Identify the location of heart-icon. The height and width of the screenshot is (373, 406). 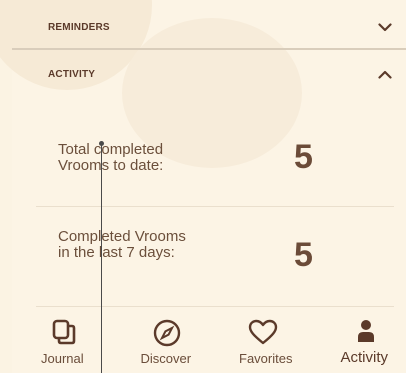
(263, 334).